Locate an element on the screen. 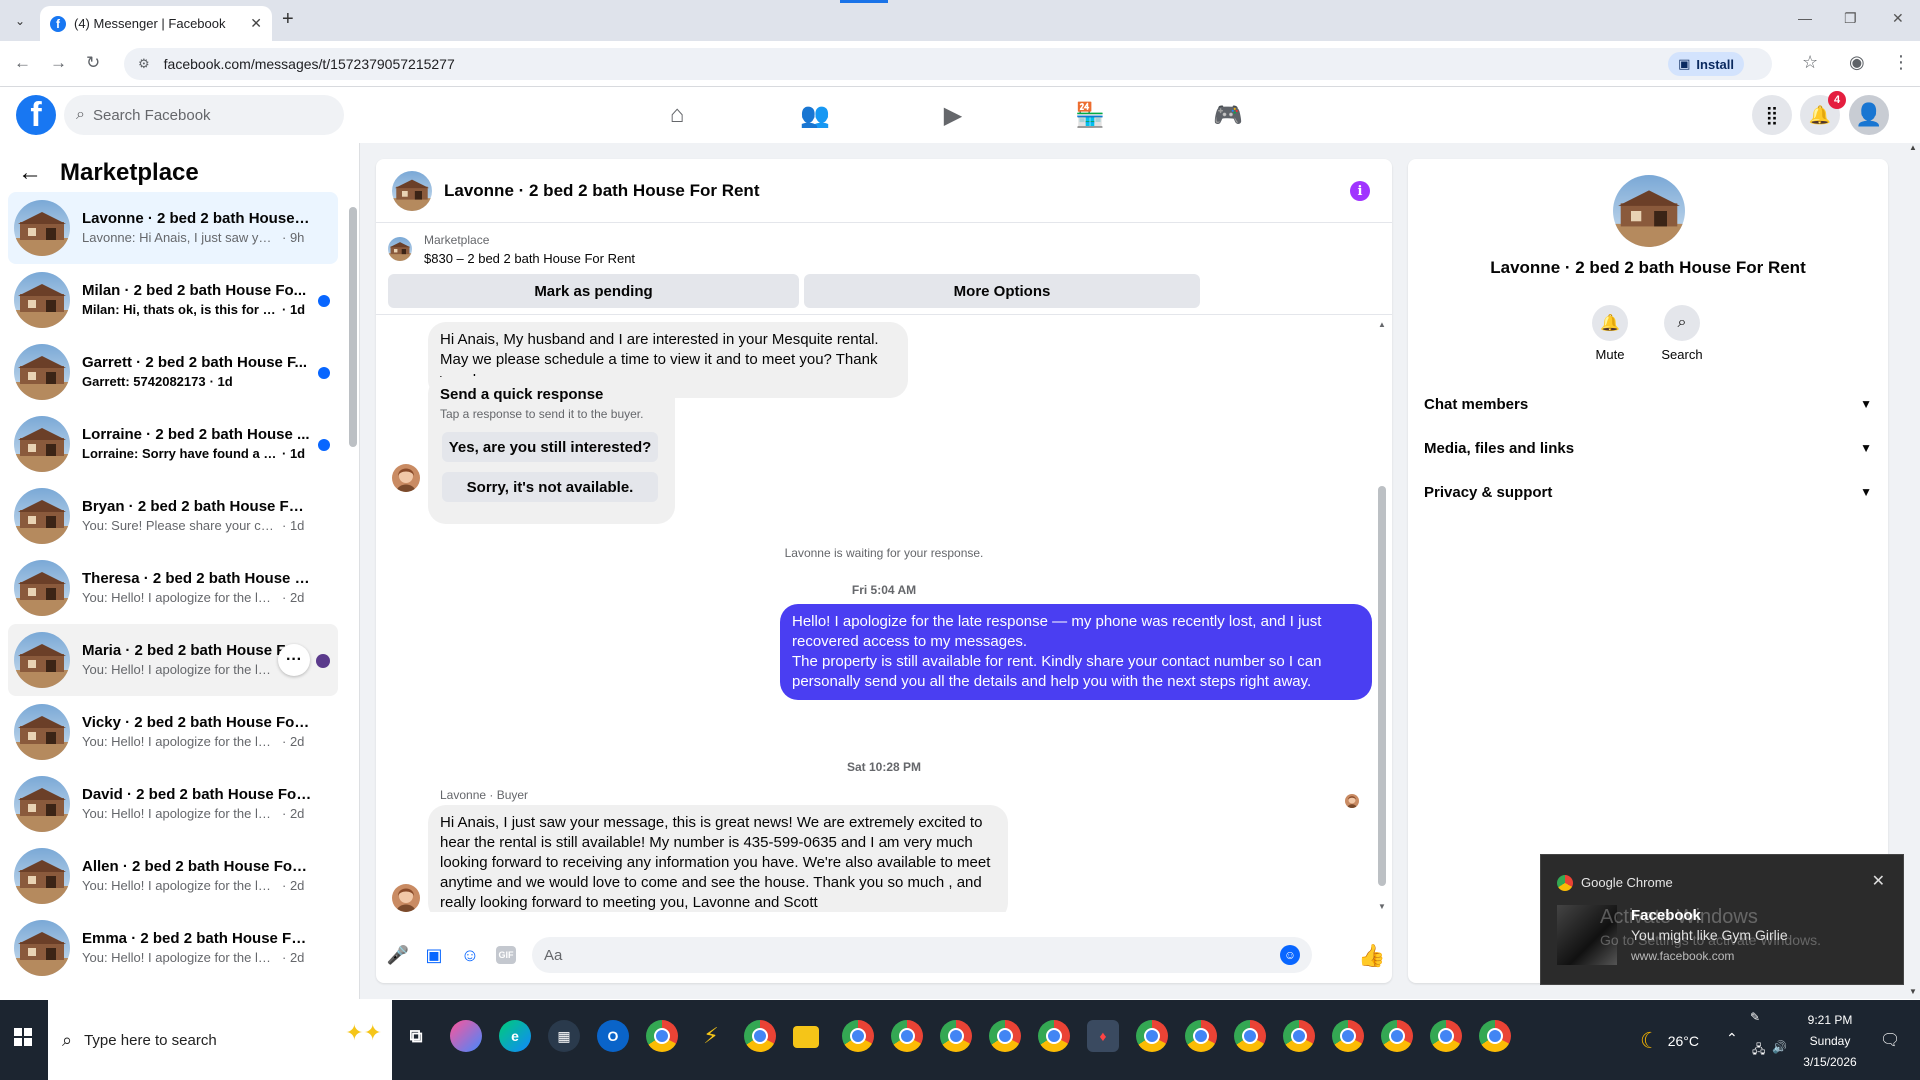  emoji-icon: ☺ is located at coordinates (1290, 955).